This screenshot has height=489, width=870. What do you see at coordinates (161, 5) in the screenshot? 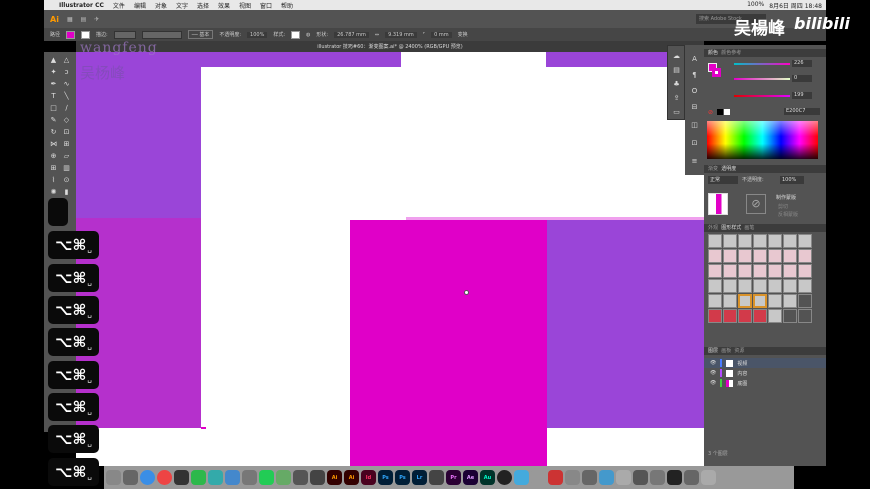
I see `menu-object: 对象` at bounding box center [161, 5].